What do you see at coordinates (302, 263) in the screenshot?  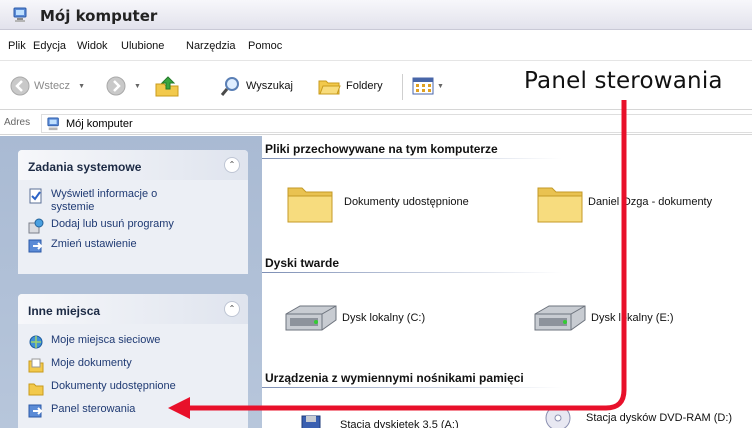 I see `group-title: Dyski twarde` at bounding box center [302, 263].